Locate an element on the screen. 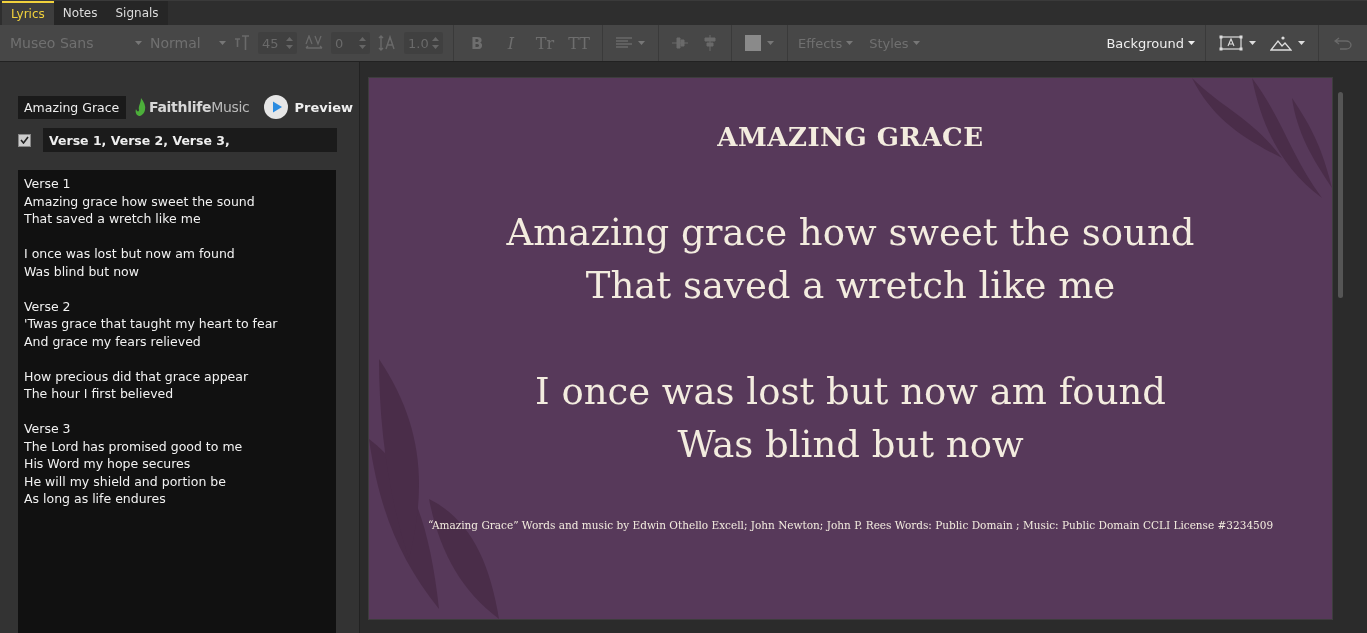 The height and width of the screenshot is (633, 1367). preview-button: Preview is located at coordinates (308, 107).